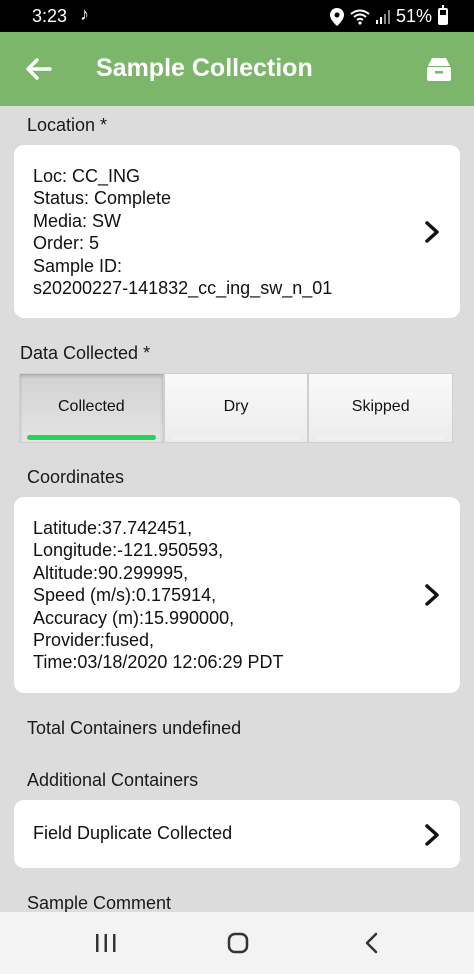 The width and height of the screenshot is (474, 974). Describe the element at coordinates (66, 243) in the screenshot. I see `order-line: Order: 5` at that location.